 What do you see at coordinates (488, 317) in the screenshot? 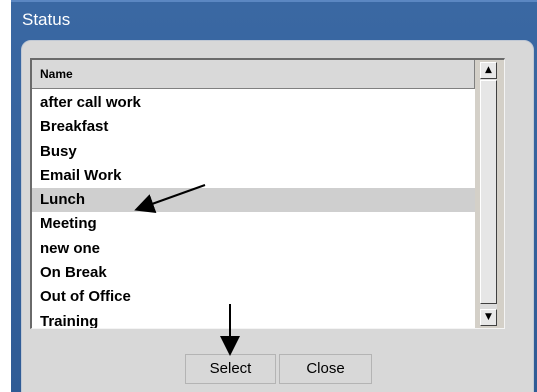
I see `scroll-down-arrow-icon: ▼` at bounding box center [488, 317].